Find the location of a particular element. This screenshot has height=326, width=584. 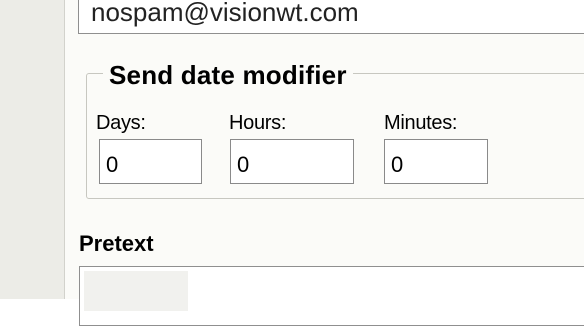

pretext-content is located at coordinates (136, 291).